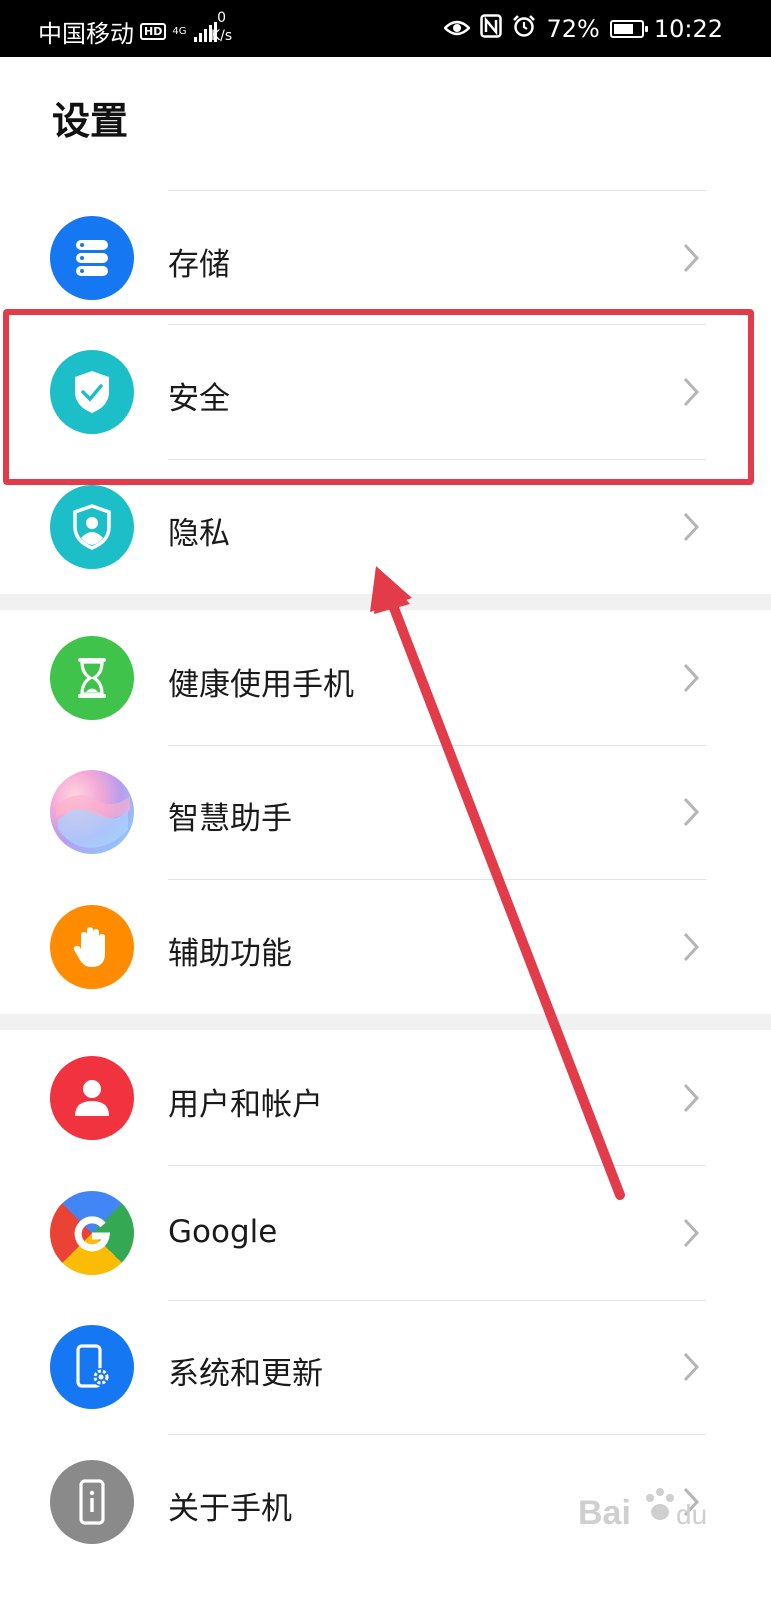 This screenshot has height=1600, width=771. What do you see at coordinates (261, 685) in the screenshot?
I see `settings-item-label: 健康使用手机` at bounding box center [261, 685].